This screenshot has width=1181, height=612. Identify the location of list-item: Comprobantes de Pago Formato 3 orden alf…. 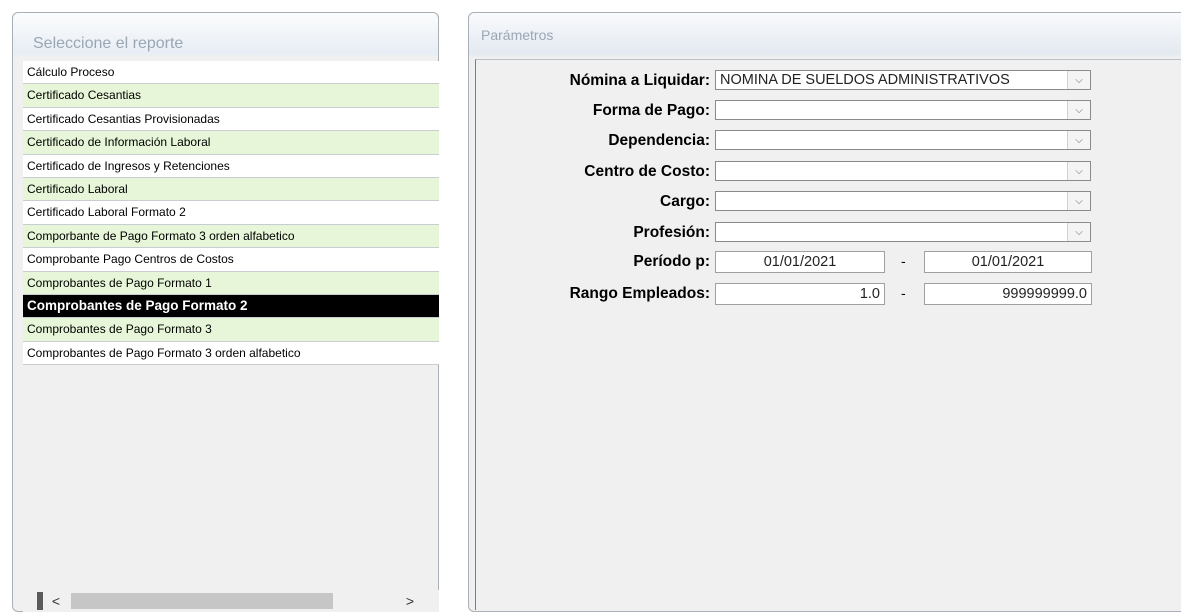
(231, 353).